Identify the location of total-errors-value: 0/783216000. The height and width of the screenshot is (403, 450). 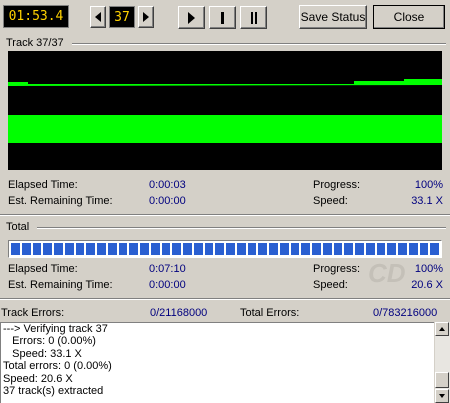
(405, 313).